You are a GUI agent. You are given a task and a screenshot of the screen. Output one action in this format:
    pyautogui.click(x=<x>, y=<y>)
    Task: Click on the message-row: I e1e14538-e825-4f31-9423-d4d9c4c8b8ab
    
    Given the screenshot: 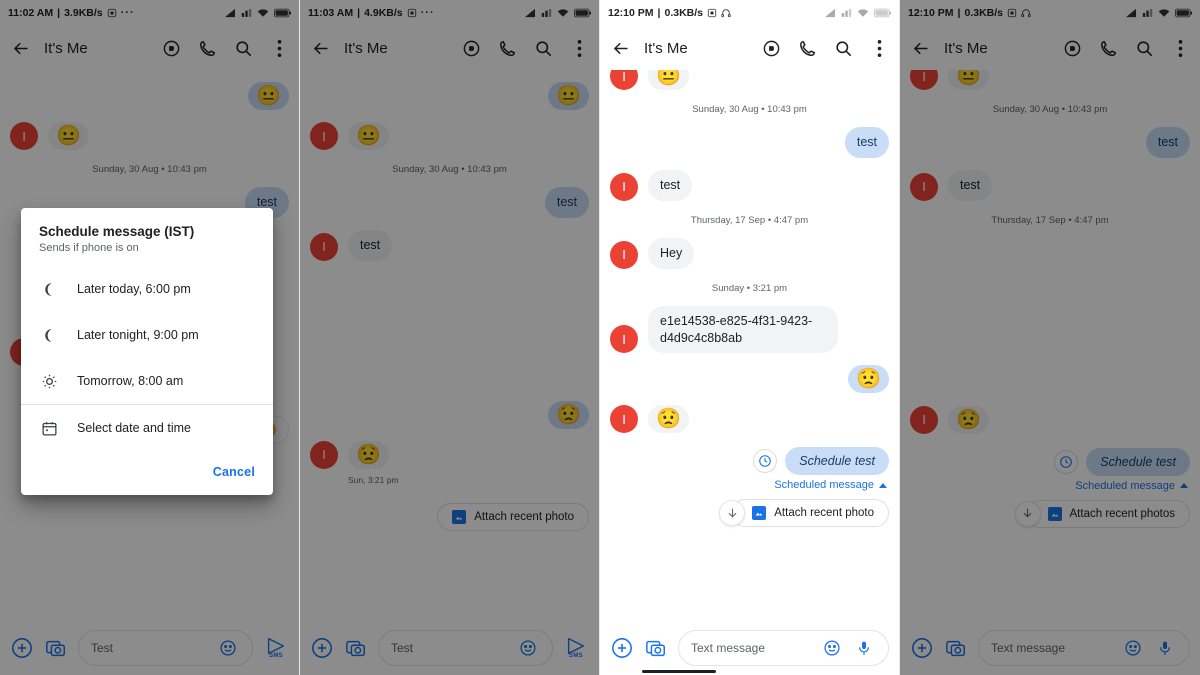 What is the action you would take?
    pyautogui.click(x=749, y=329)
    